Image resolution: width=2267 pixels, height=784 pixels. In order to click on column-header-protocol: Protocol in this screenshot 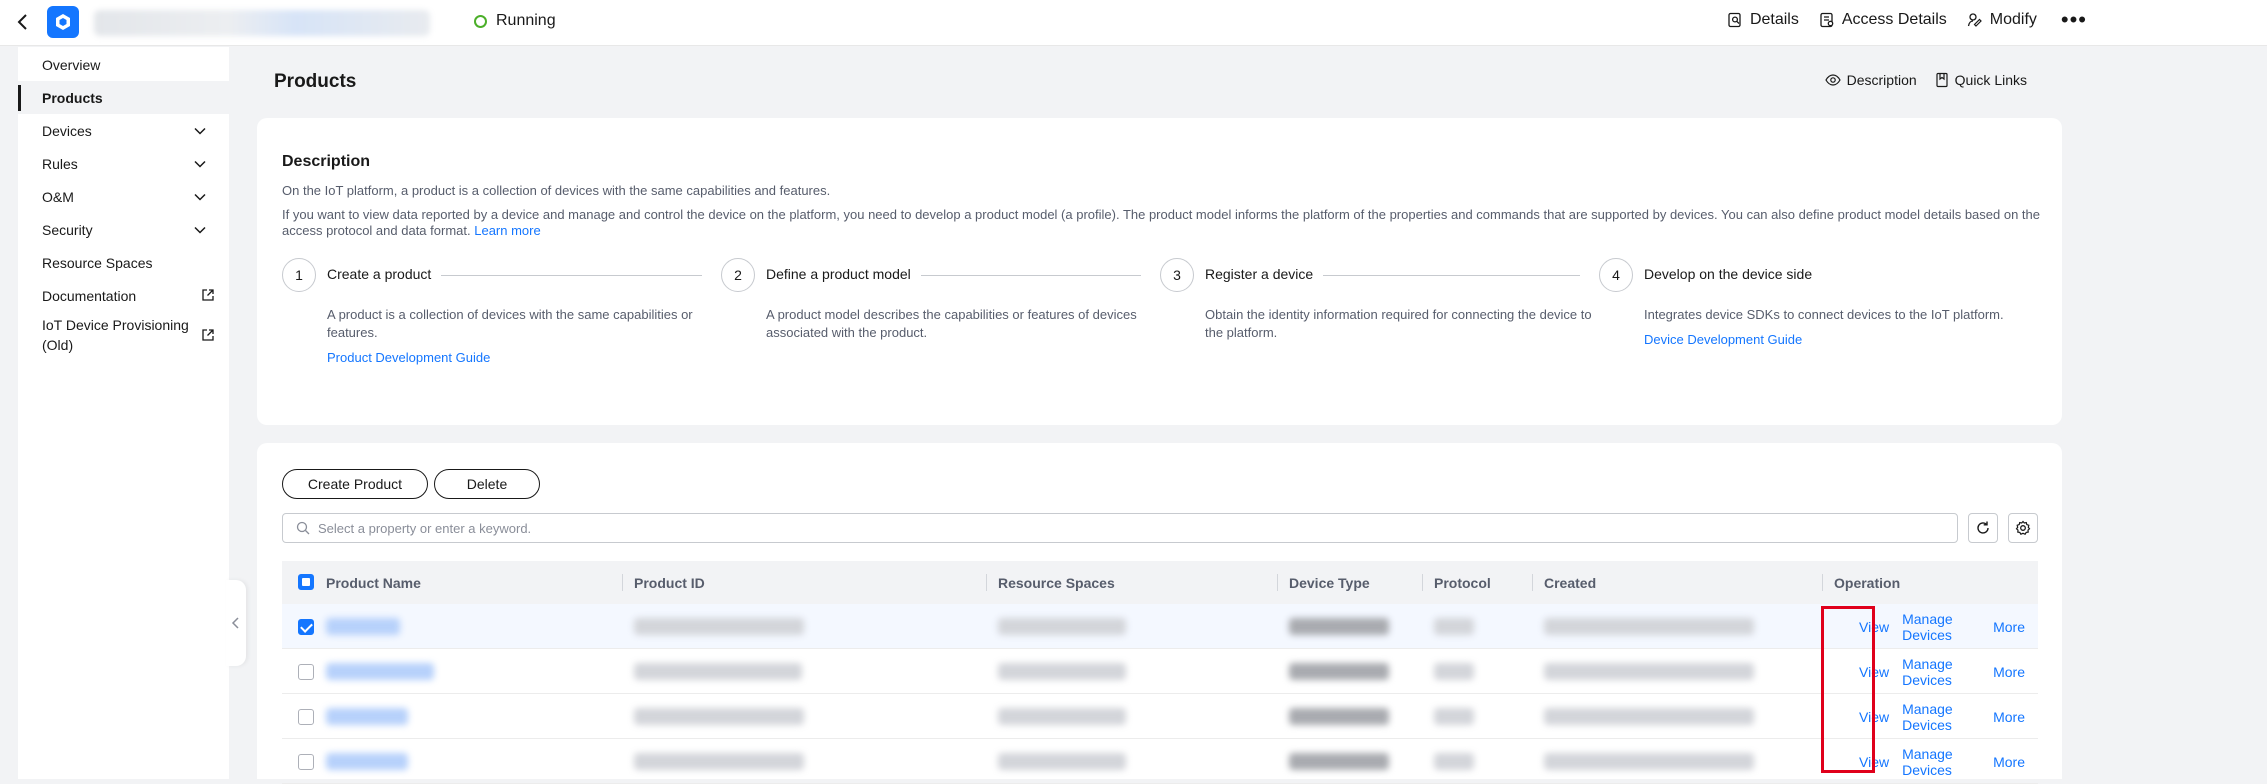, I will do `click(1456, 582)`.